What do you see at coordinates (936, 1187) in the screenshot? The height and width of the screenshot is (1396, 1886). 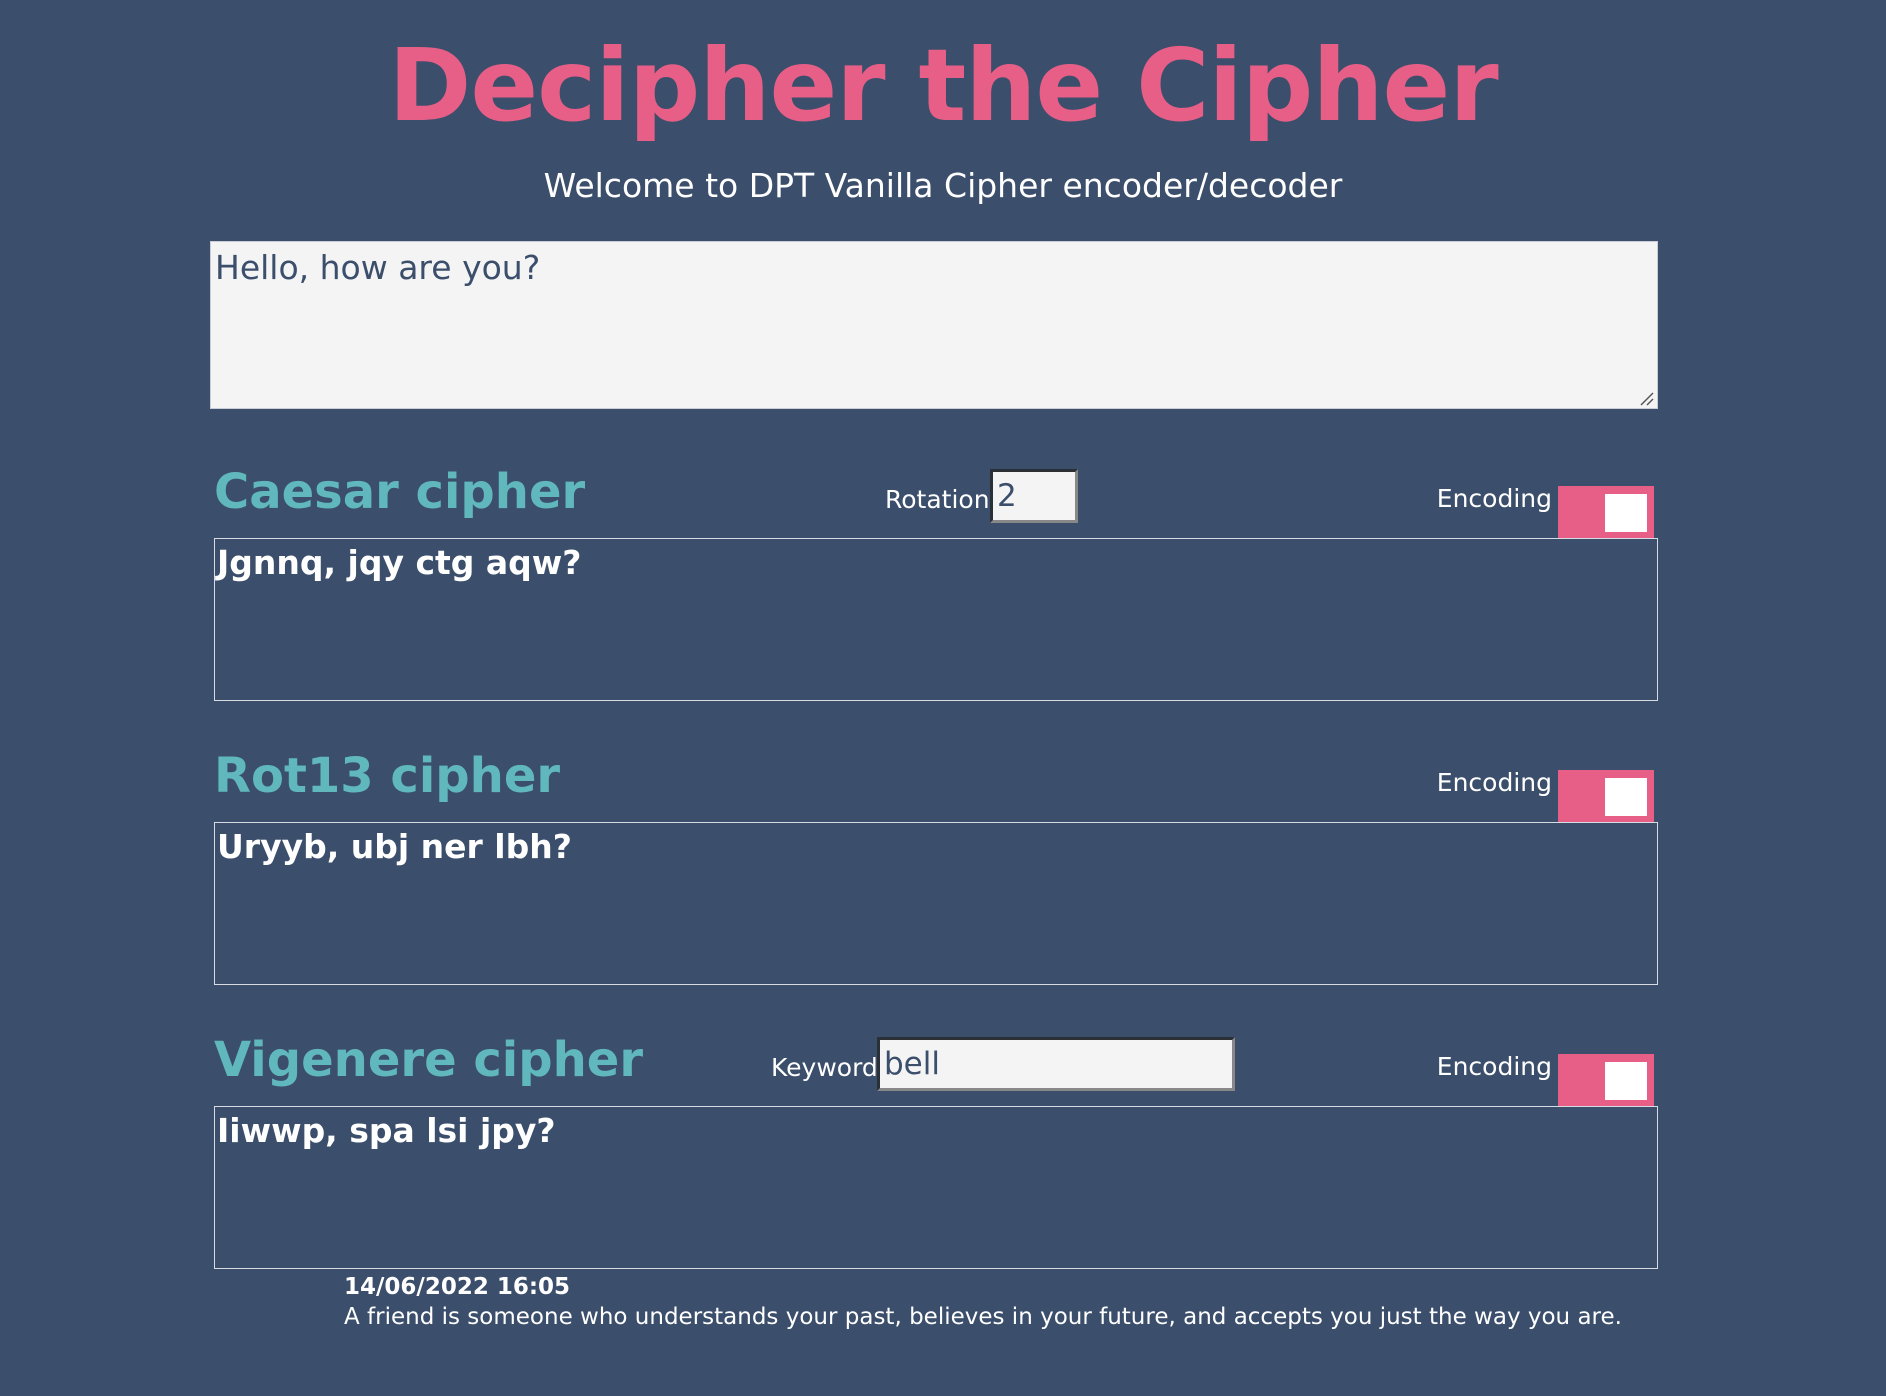 I see `vigenere-output: Iiwwp, spa lsi jpy?` at bounding box center [936, 1187].